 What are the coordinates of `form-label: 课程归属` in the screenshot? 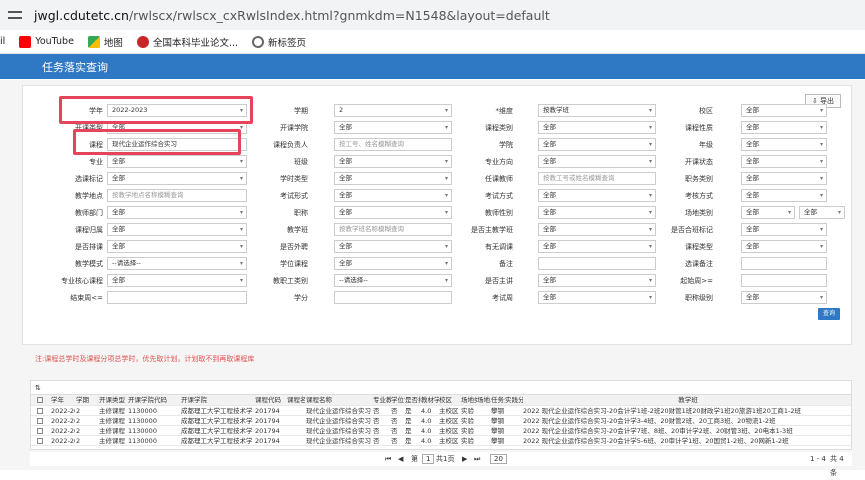 It's located at (89, 230).